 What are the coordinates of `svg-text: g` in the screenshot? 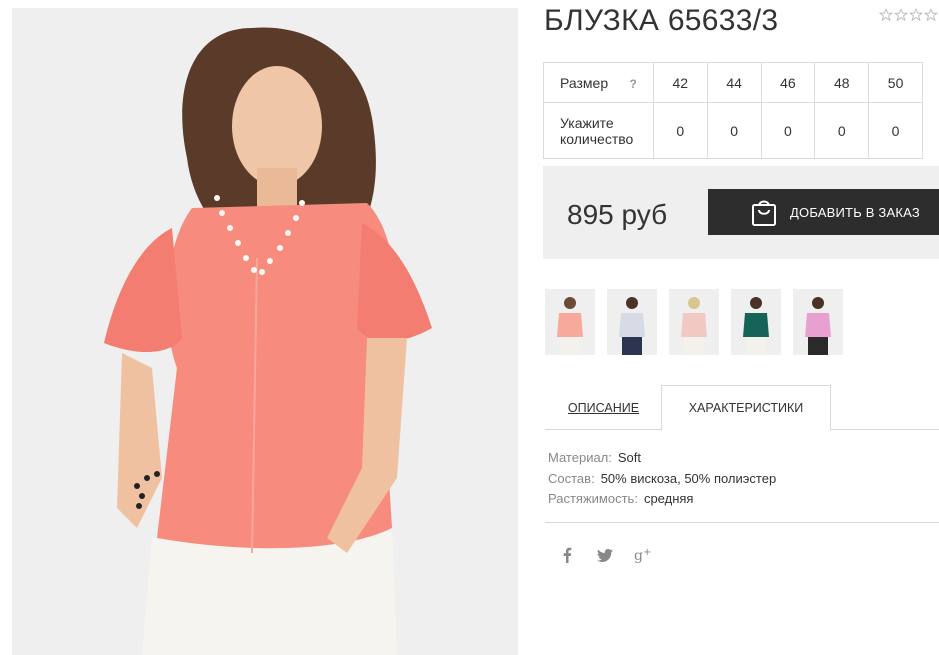 It's located at (638, 555).